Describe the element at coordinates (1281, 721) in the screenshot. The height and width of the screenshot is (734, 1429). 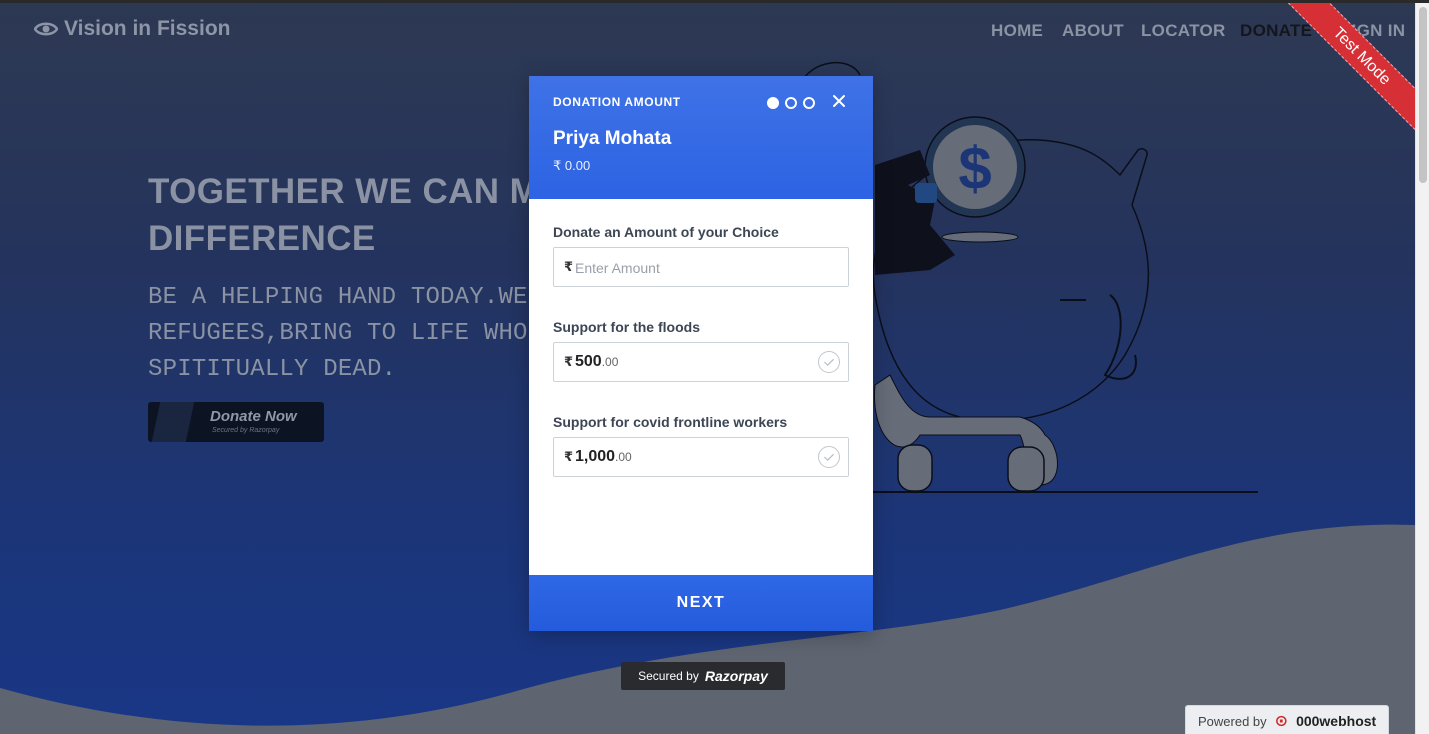
I see `webhost-logo-icon: ⊙` at that location.